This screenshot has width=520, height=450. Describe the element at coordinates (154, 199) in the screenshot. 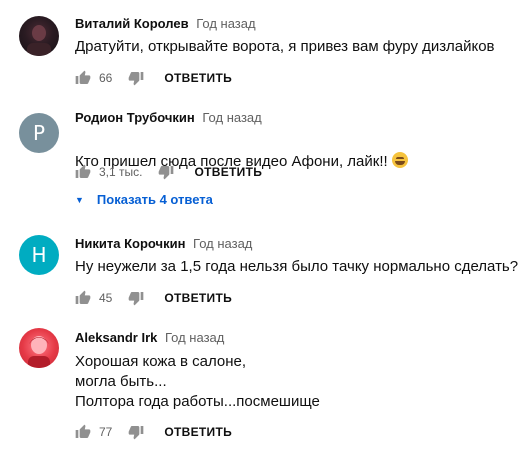

I see `show-replies-label: Показать 4 ответа` at that location.